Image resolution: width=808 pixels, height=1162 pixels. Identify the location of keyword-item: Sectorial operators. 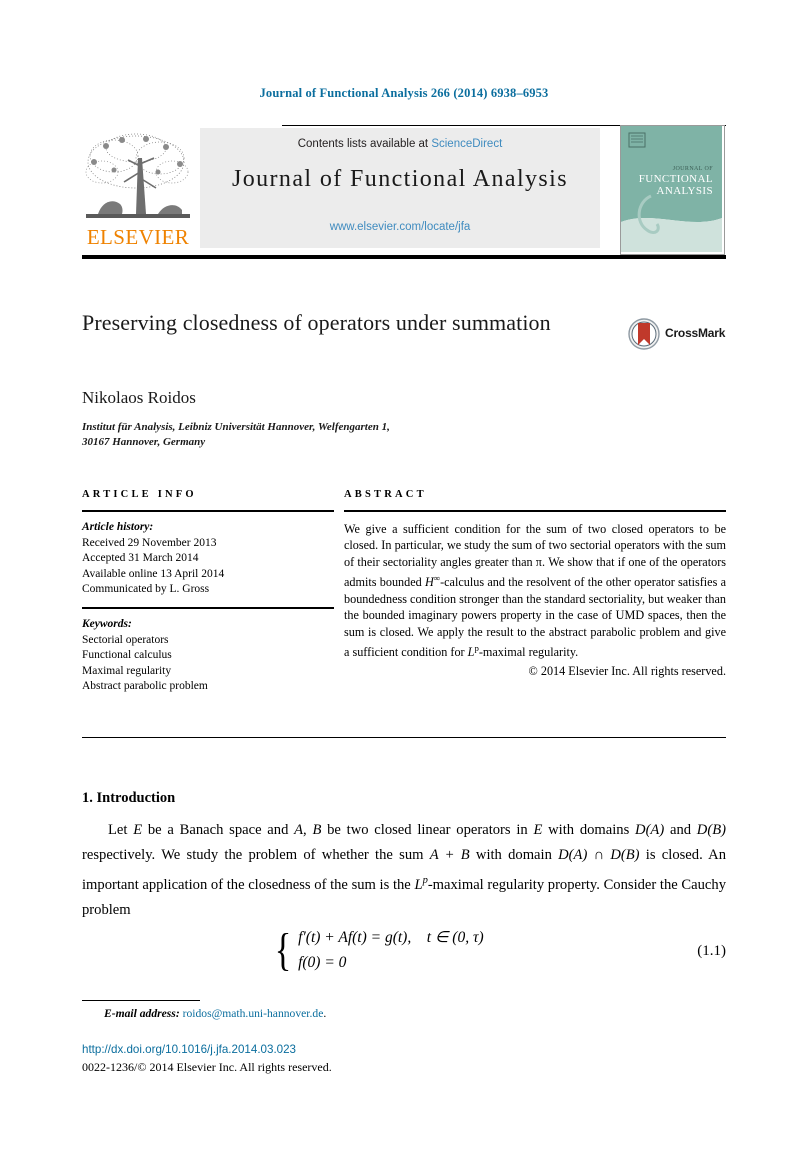
(125, 639).